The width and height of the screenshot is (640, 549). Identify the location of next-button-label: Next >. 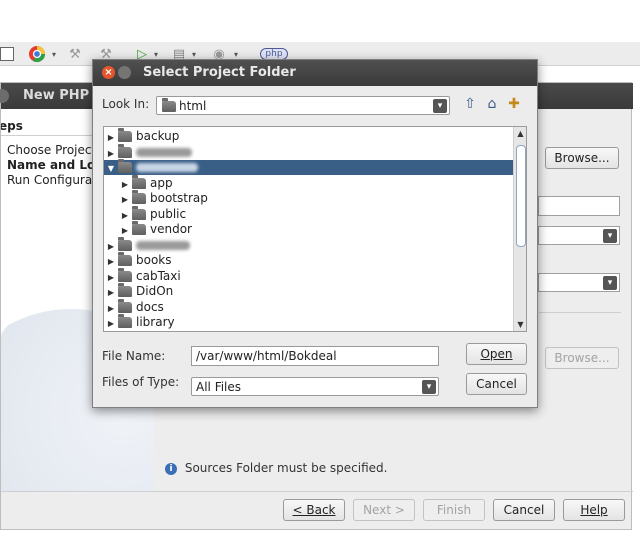
(384, 510).